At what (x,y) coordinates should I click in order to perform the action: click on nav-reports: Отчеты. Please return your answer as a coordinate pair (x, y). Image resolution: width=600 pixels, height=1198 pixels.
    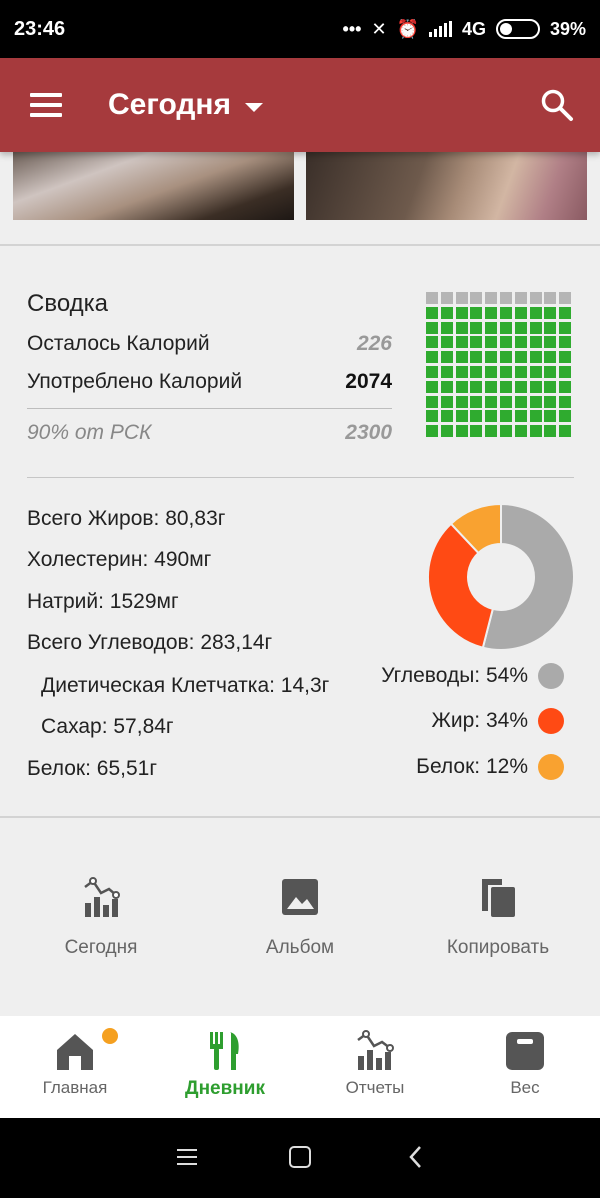
    Looking at the image, I should click on (375, 1067).